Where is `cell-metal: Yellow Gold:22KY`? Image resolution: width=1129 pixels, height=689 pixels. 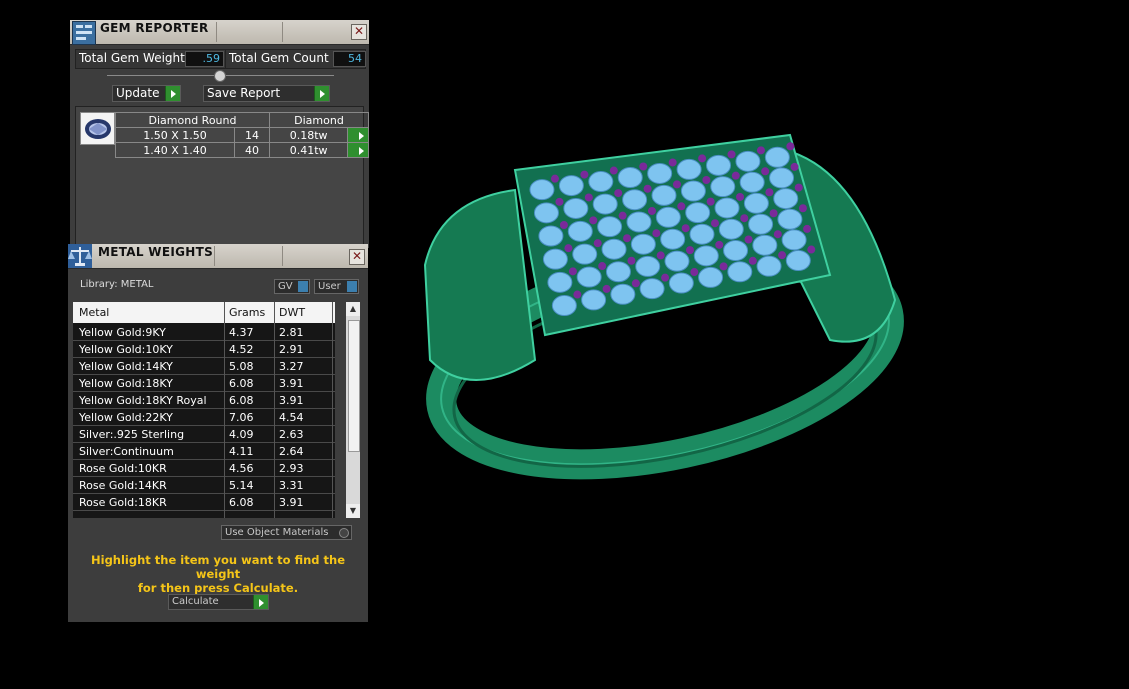
cell-metal: Yellow Gold:22KY is located at coordinates (126, 417).